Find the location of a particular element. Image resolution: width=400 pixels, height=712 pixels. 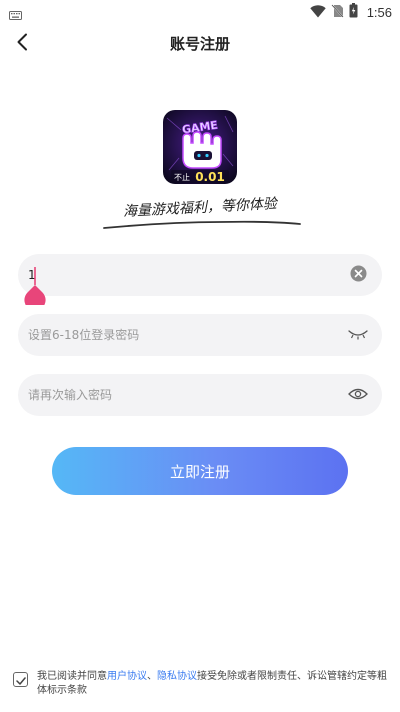

status-bar: 1:56 is located at coordinates (200, 12).